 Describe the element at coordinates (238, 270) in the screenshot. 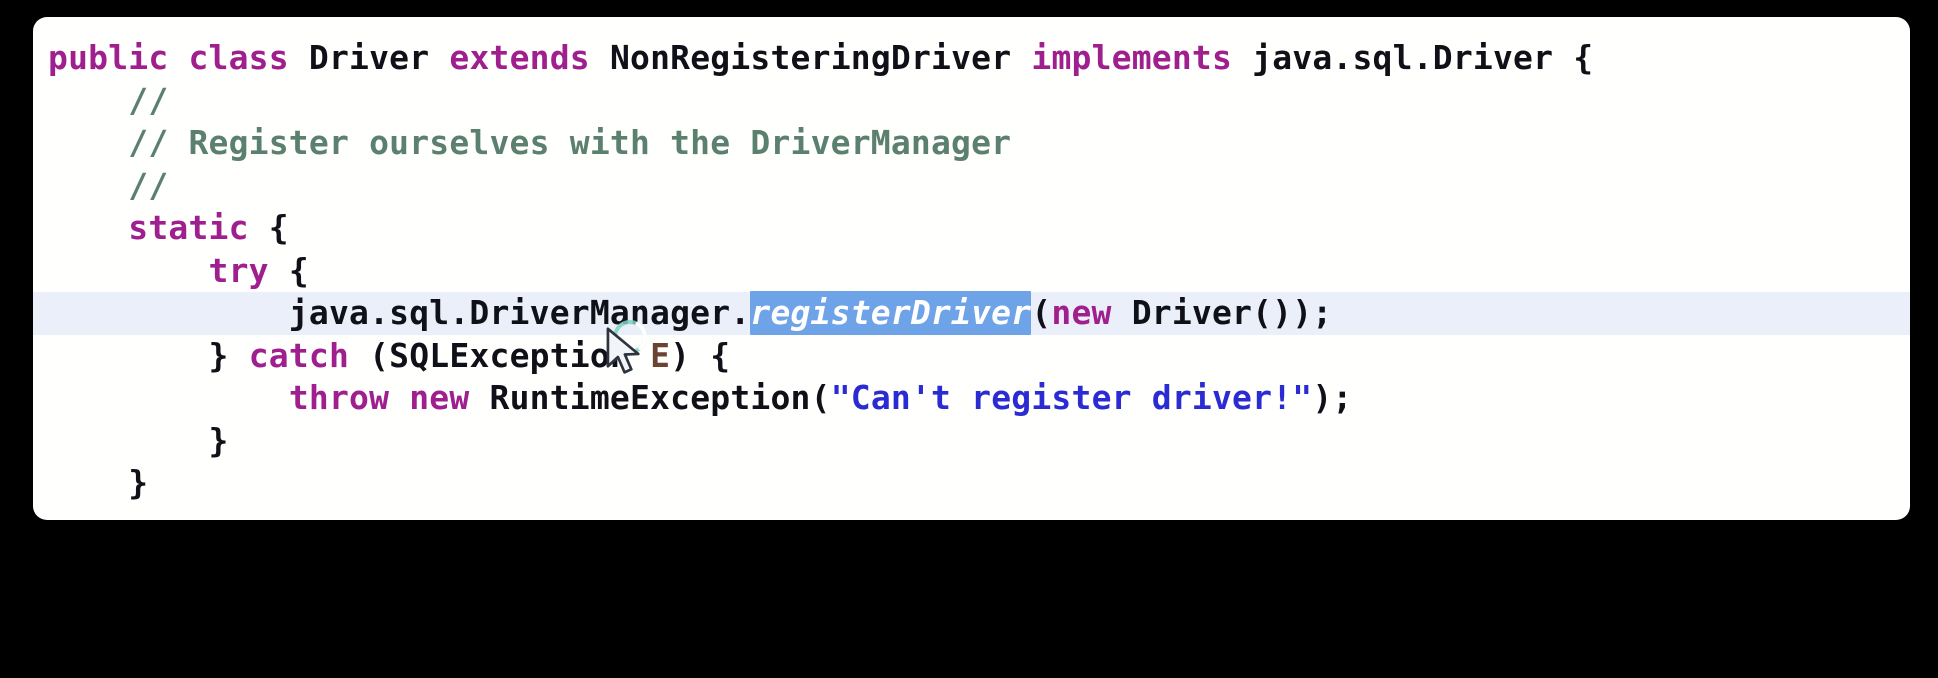

I see `code-token: try` at that location.